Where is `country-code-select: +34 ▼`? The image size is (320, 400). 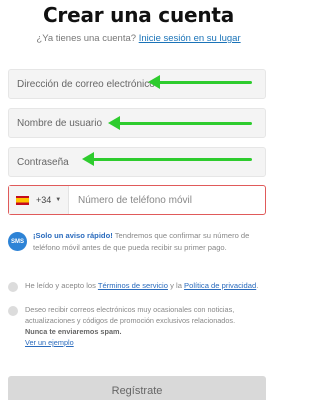 country-code-select: +34 ▼ is located at coordinates (39, 200).